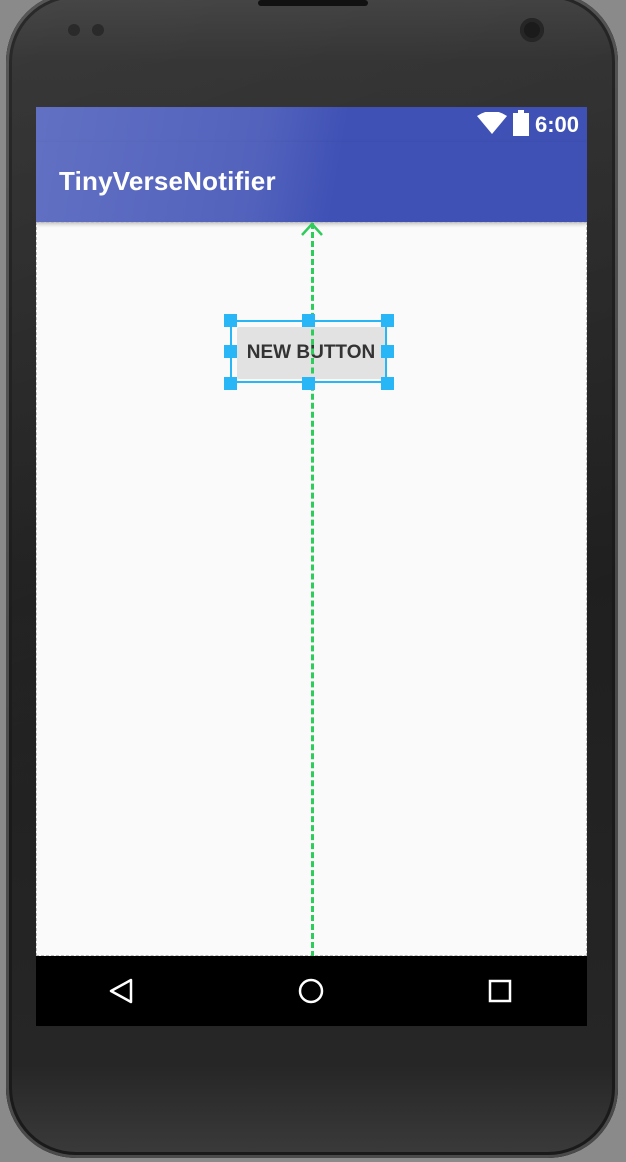 The height and width of the screenshot is (1162, 626). I want to click on status-bar: 6:00, so click(311, 124).